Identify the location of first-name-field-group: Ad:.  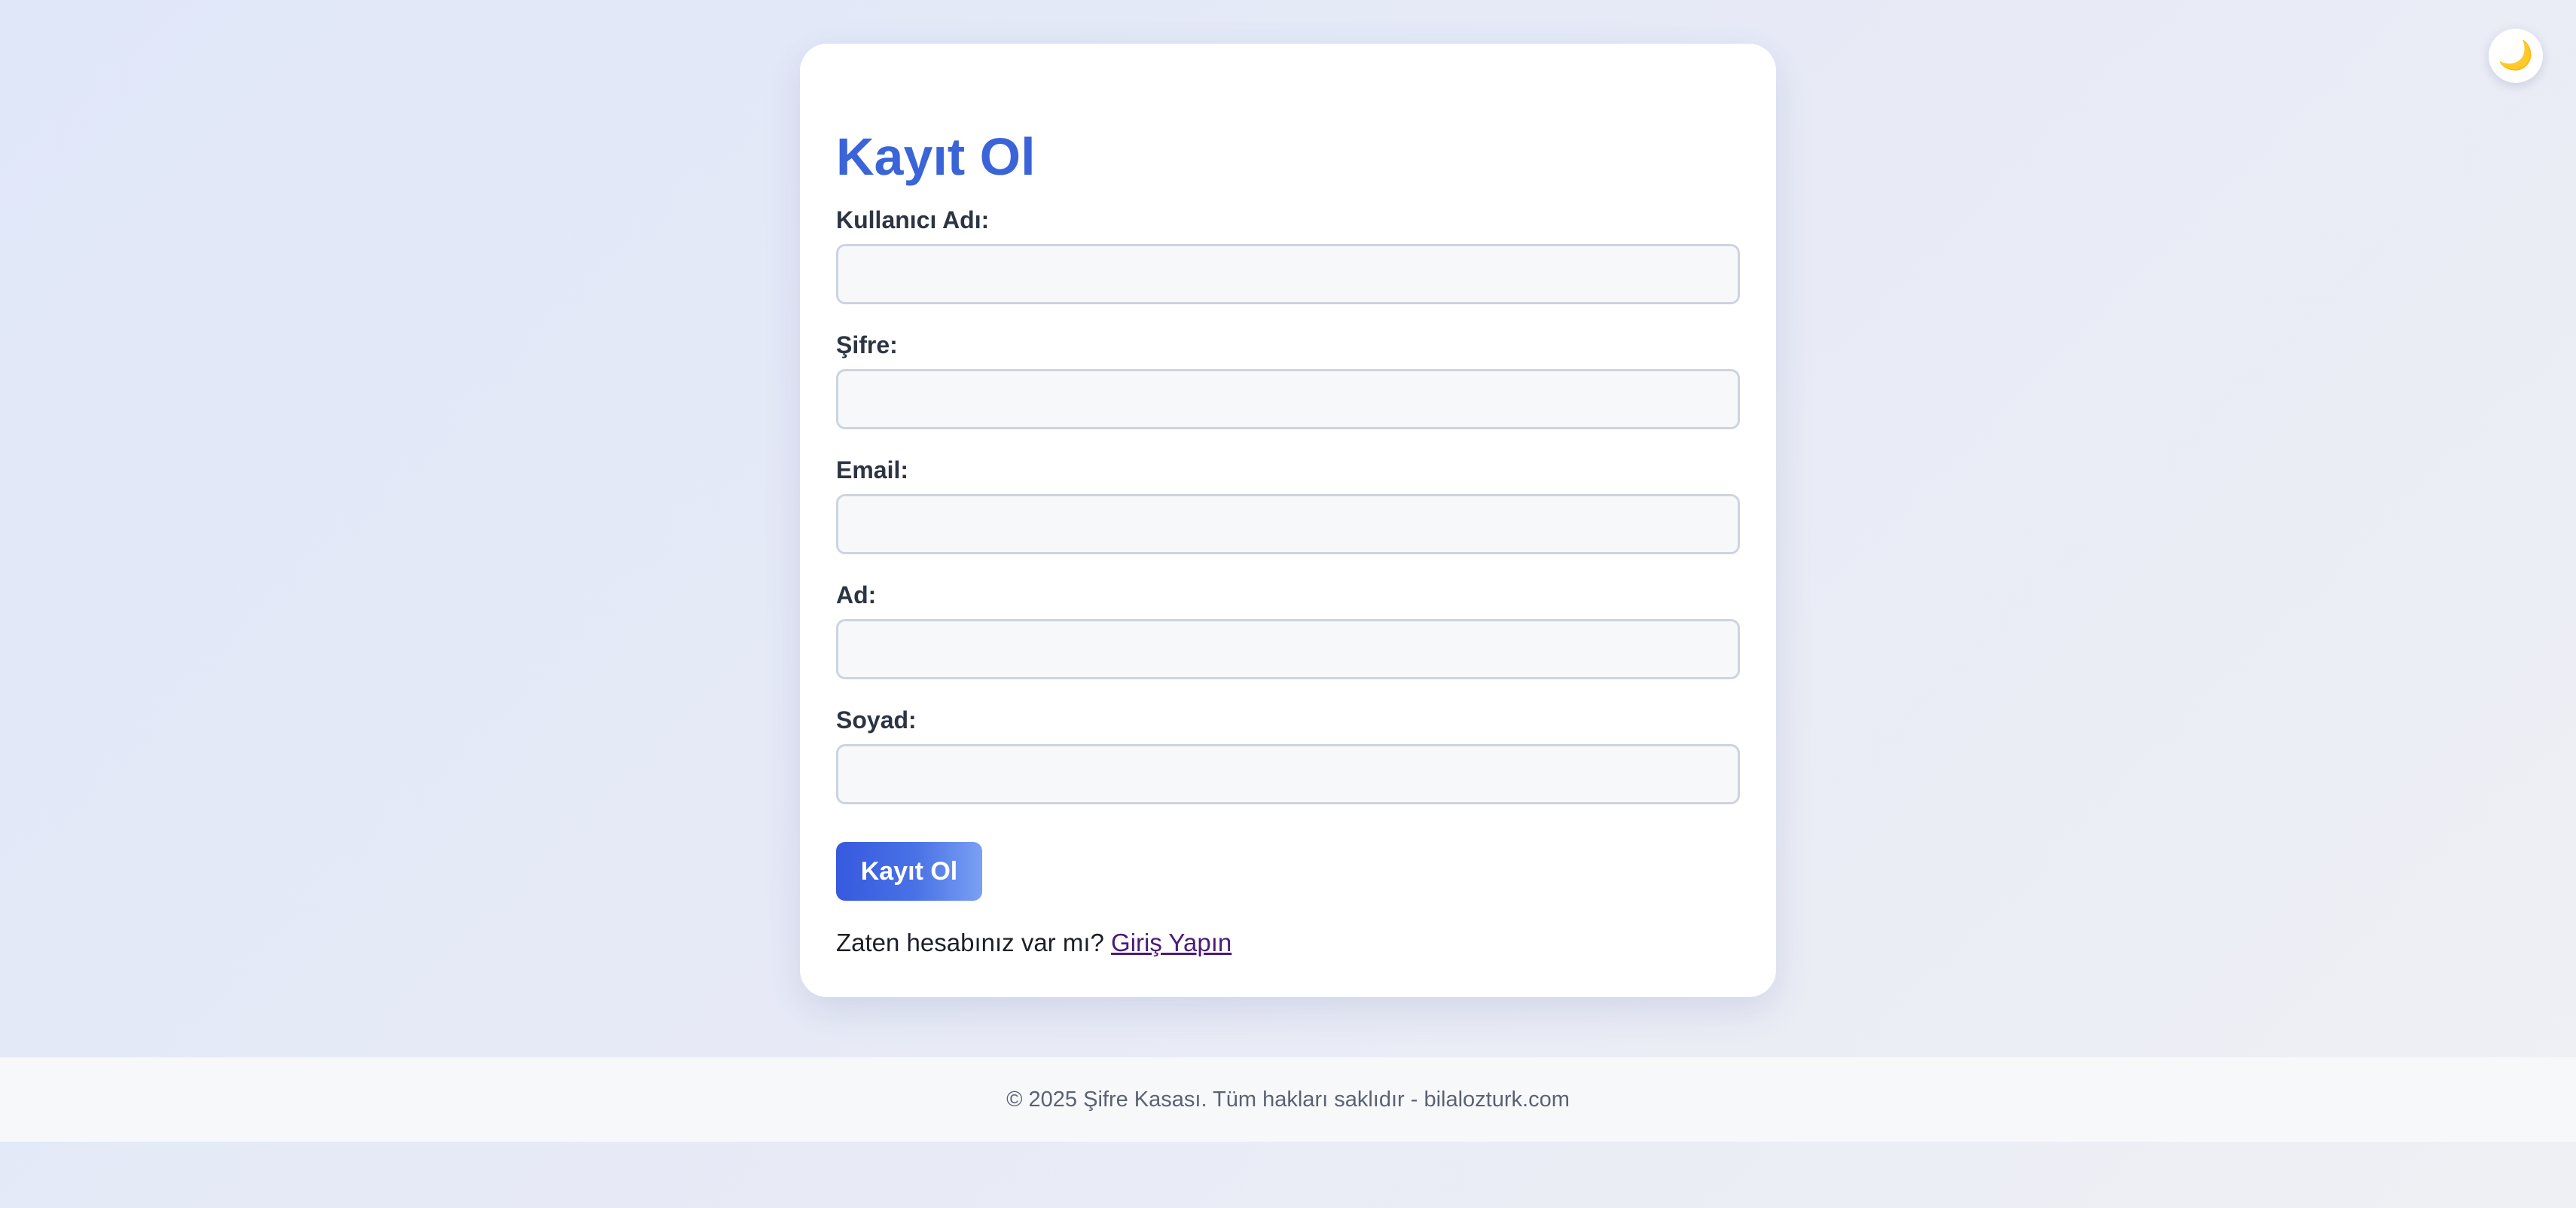
(1288, 629).